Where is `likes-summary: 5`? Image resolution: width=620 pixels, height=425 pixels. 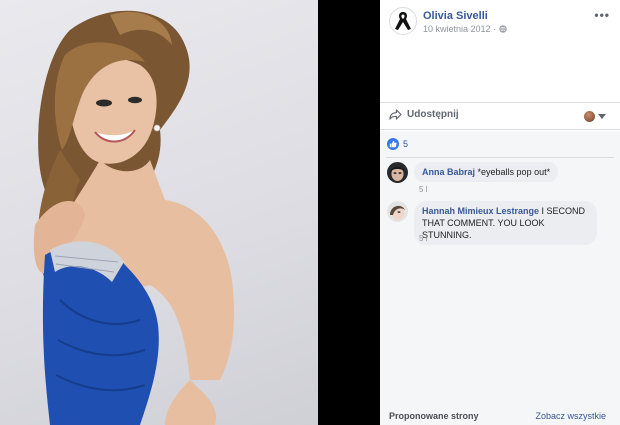 likes-summary: 5 is located at coordinates (397, 144).